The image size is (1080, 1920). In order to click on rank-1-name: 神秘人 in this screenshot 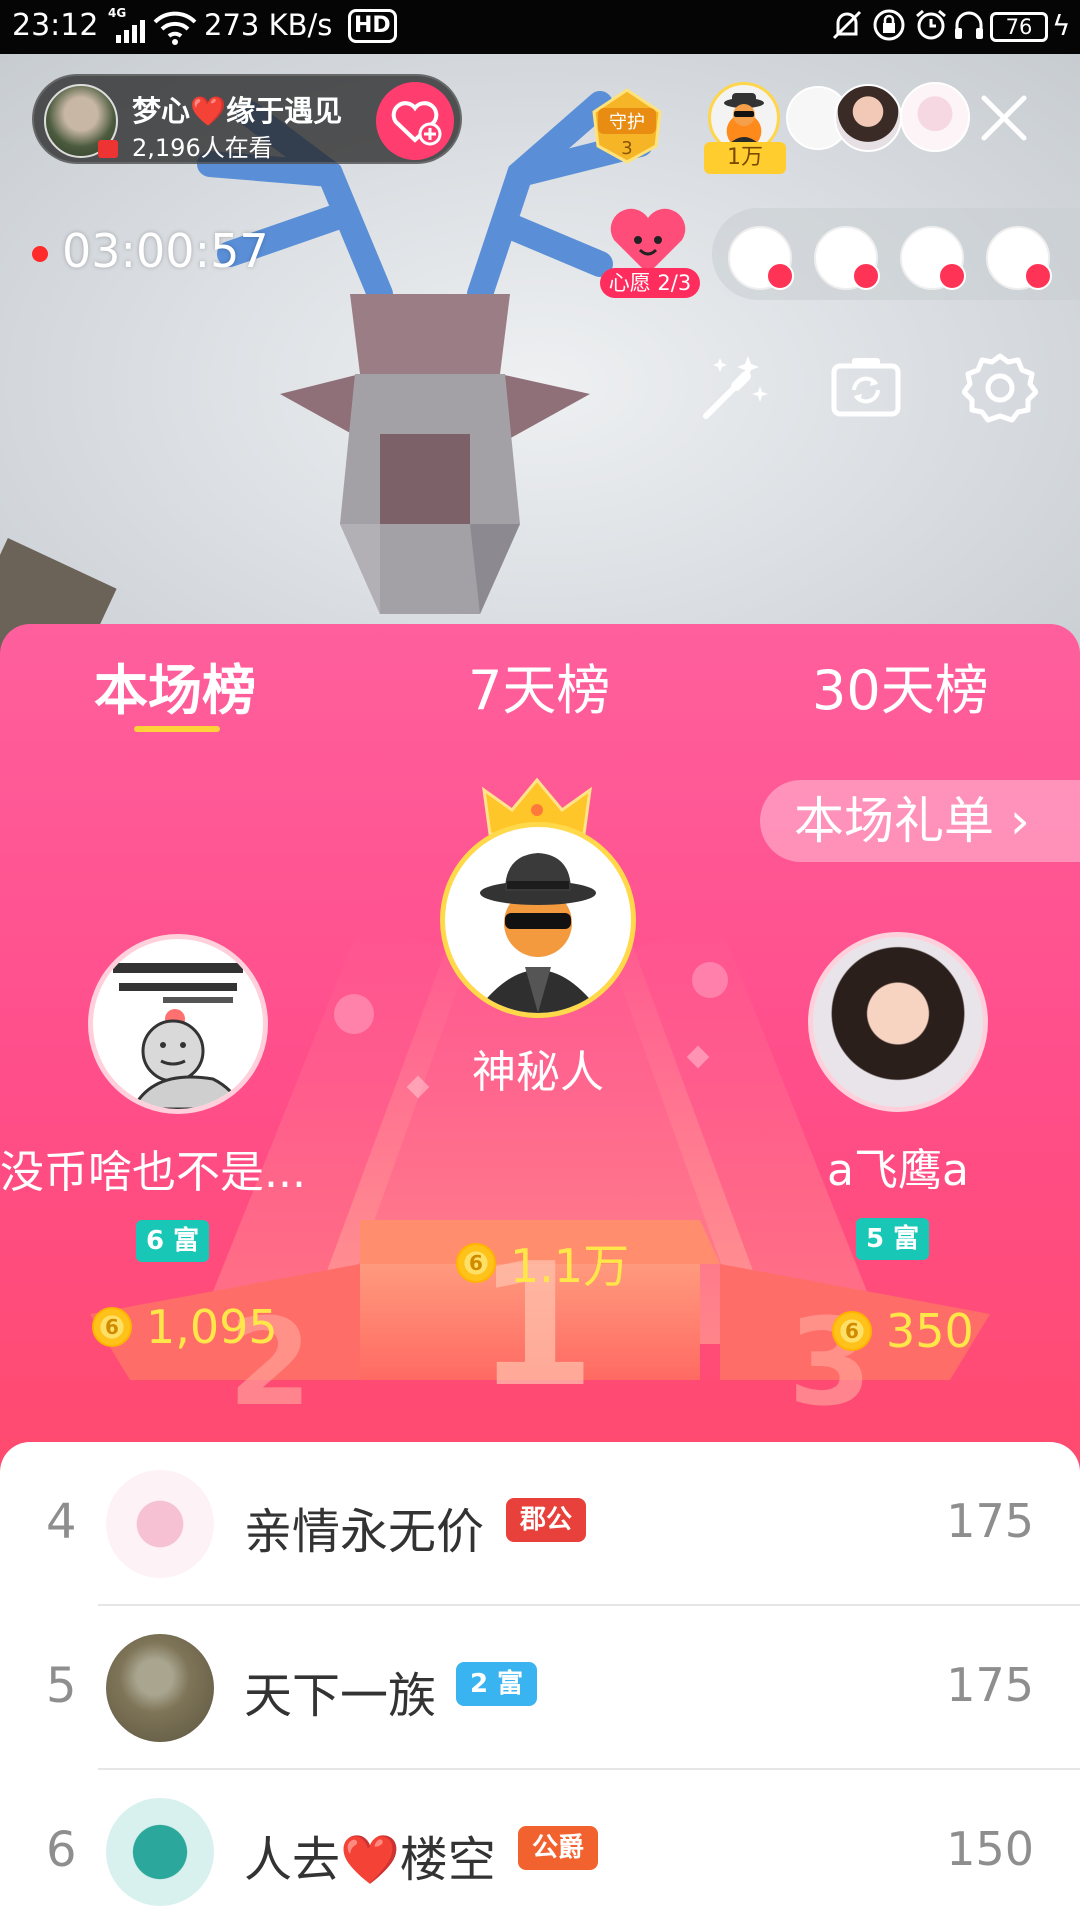, I will do `click(538, 1072)`.